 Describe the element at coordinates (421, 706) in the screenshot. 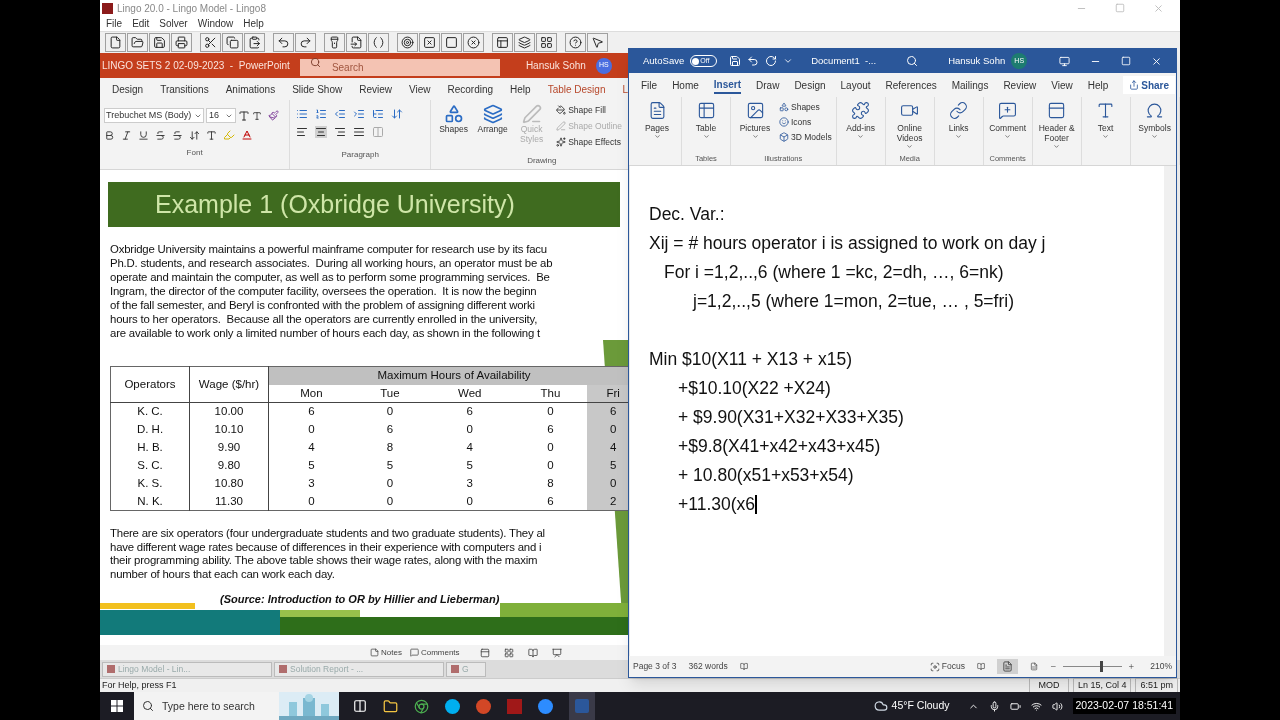

I see `browser-icon` at that location.